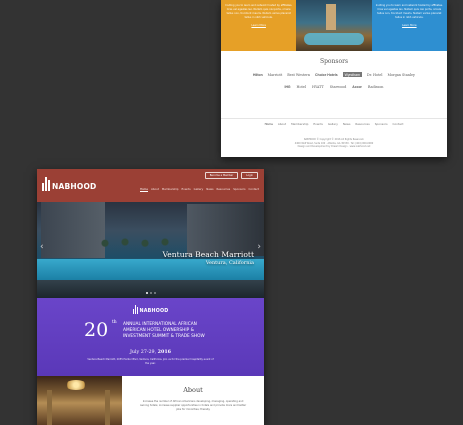 Image resolution: width=463 pixels, height=425 pixels. What do you see at coordinates (208, 254) in the screenshot?
I see `hero-title: Ventura Beach Marriott` at bounding box center [208, 254].